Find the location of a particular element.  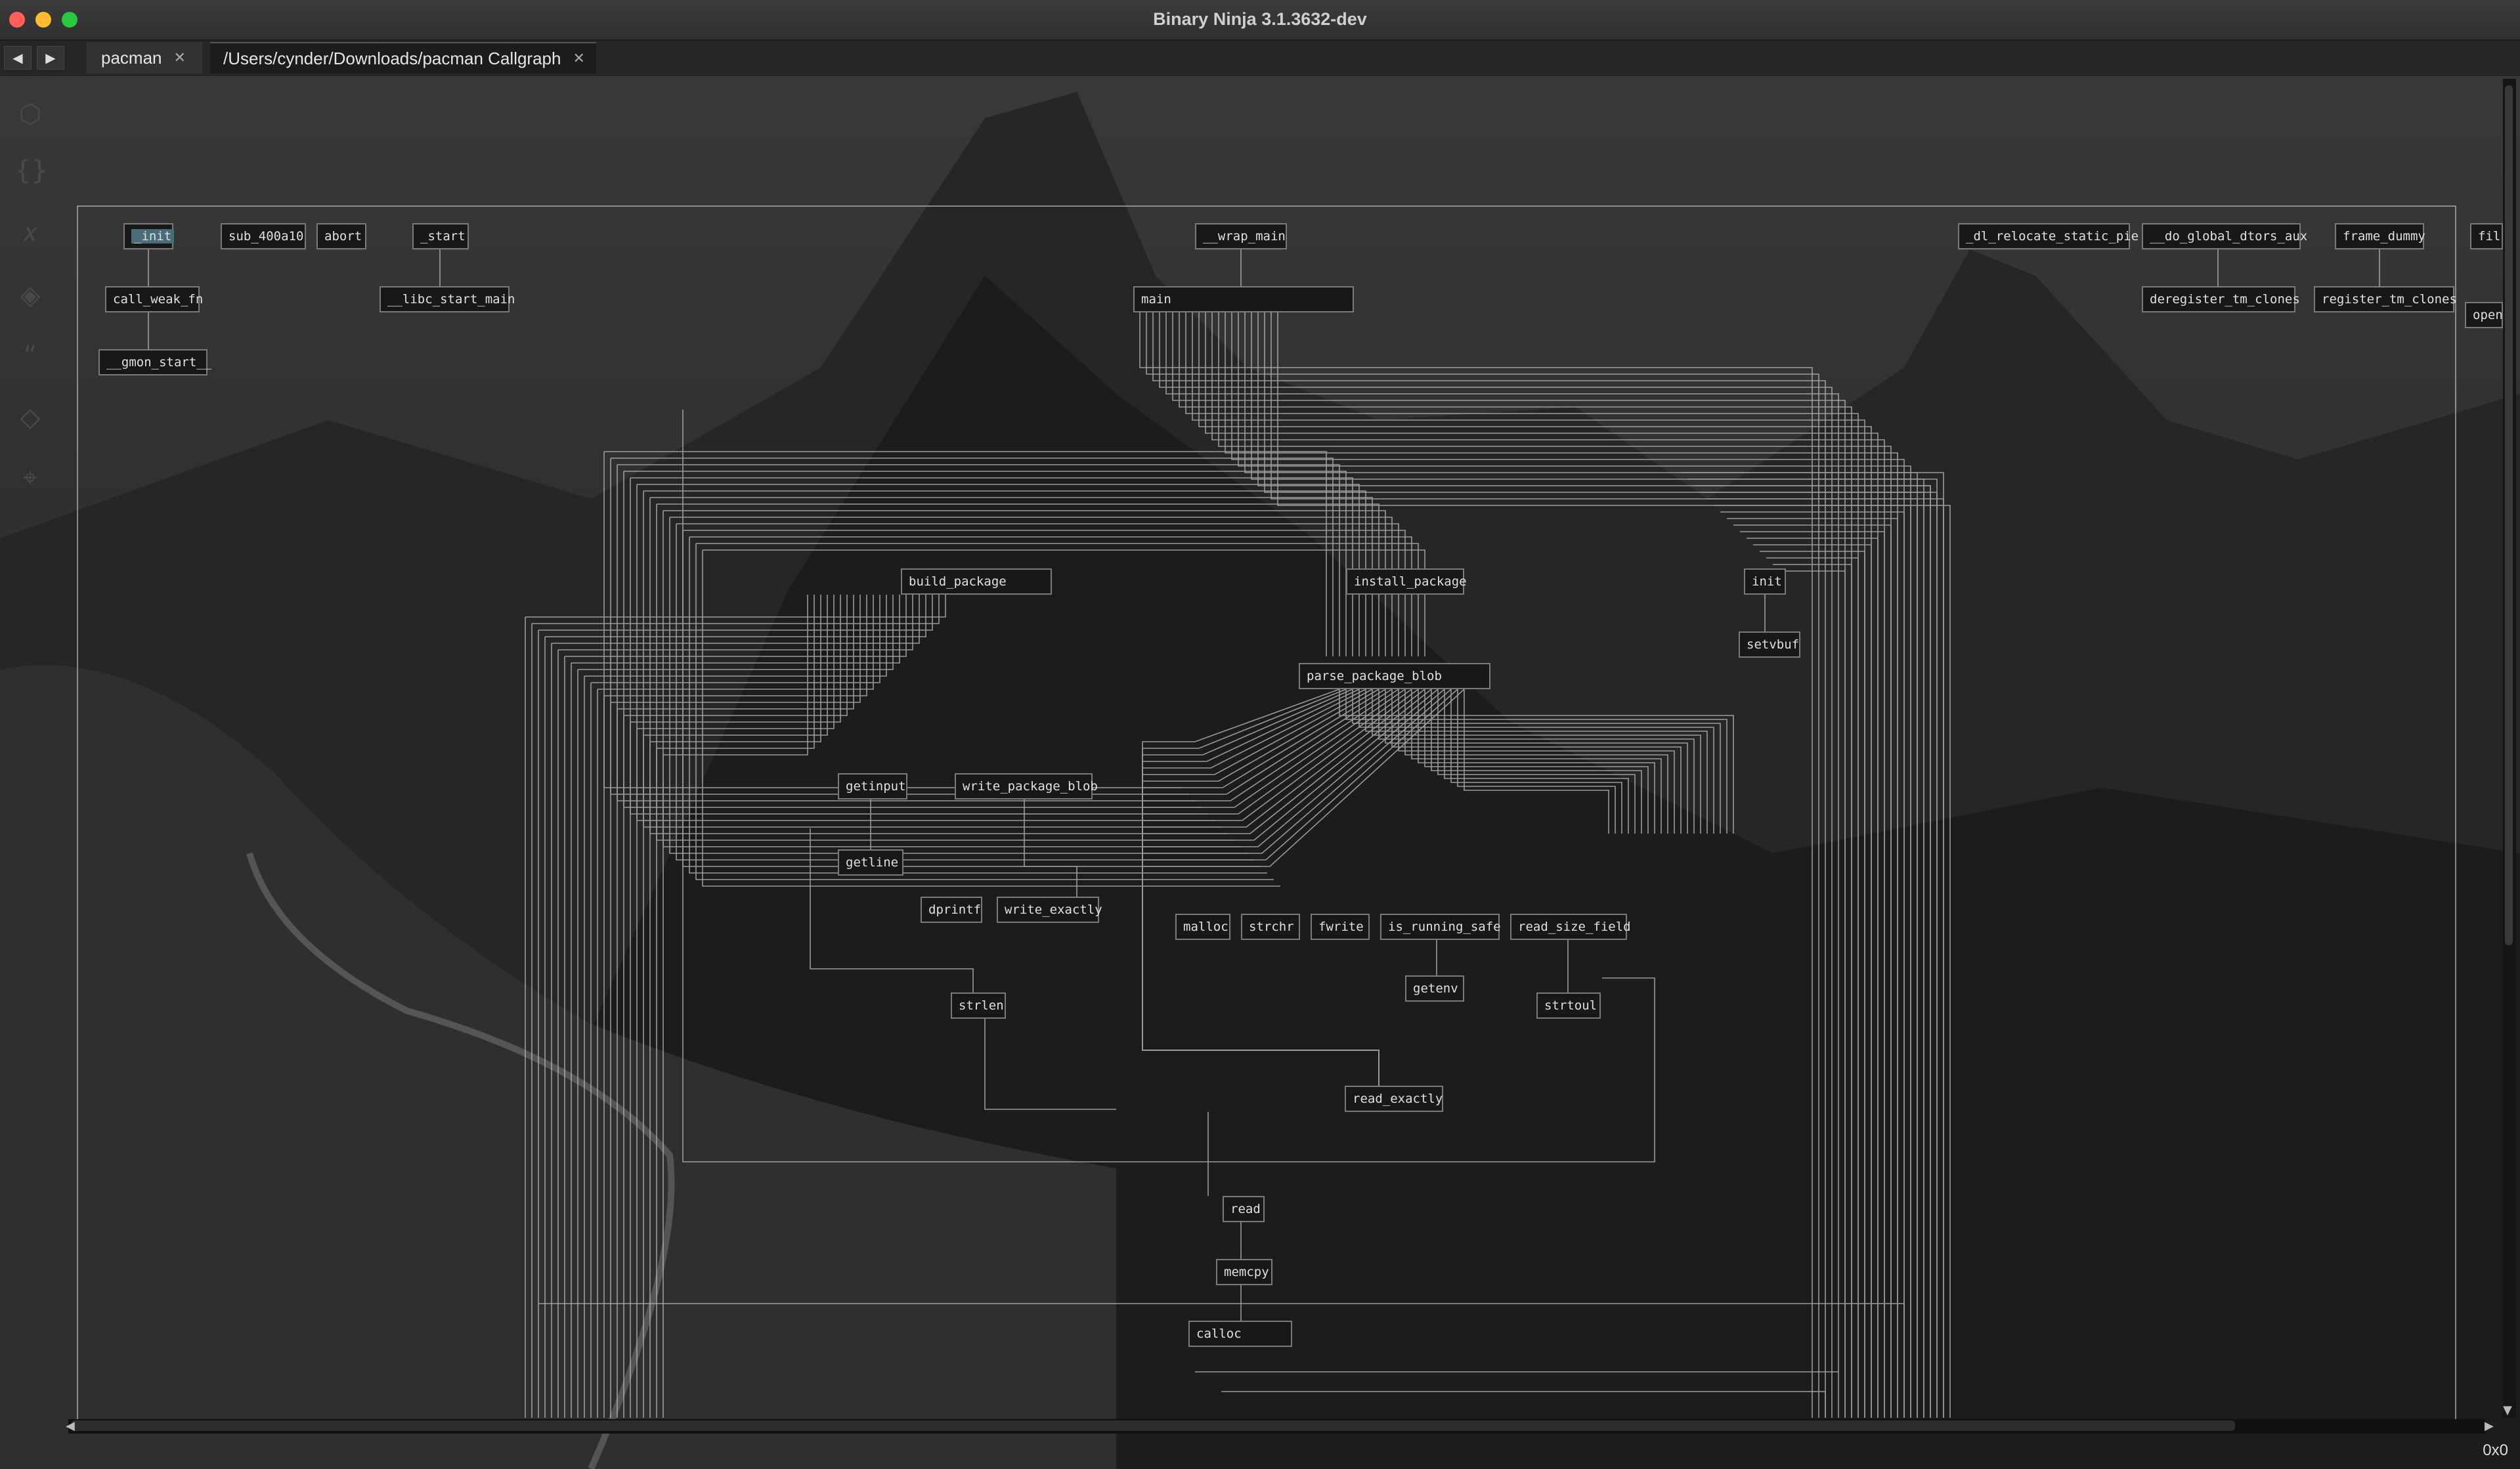

node-strlen: strlen is located at coordinates (978, 1005).